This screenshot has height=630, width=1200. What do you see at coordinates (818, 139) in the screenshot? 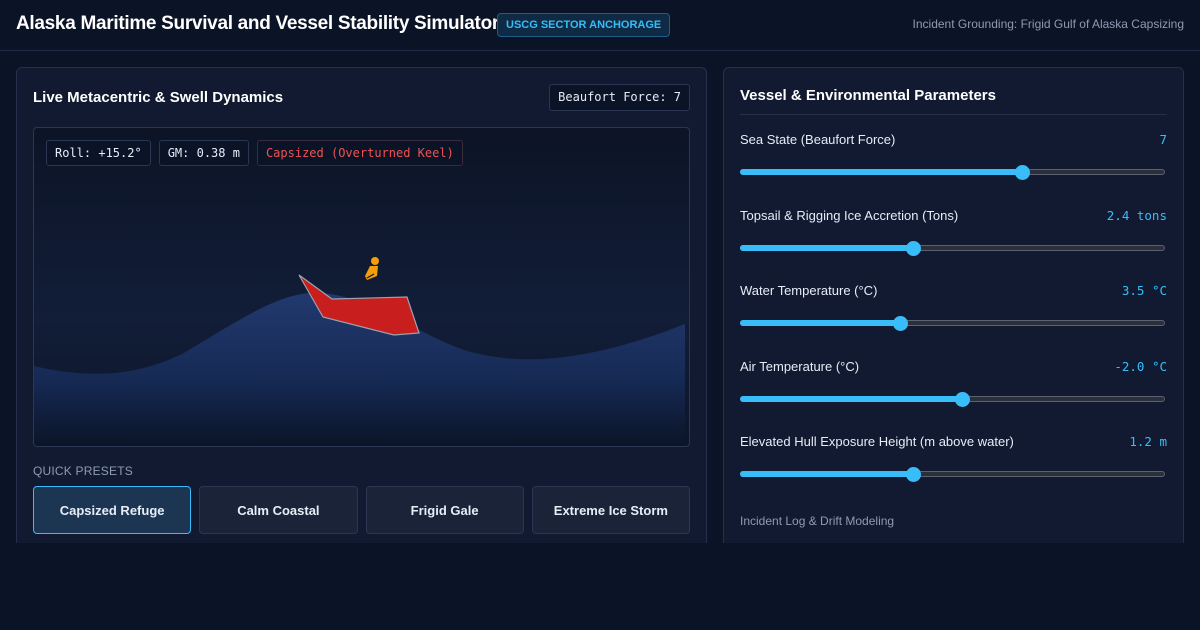
I see `param-label: Sea State (Beaufort Force)` at bounding box center [818, 139].